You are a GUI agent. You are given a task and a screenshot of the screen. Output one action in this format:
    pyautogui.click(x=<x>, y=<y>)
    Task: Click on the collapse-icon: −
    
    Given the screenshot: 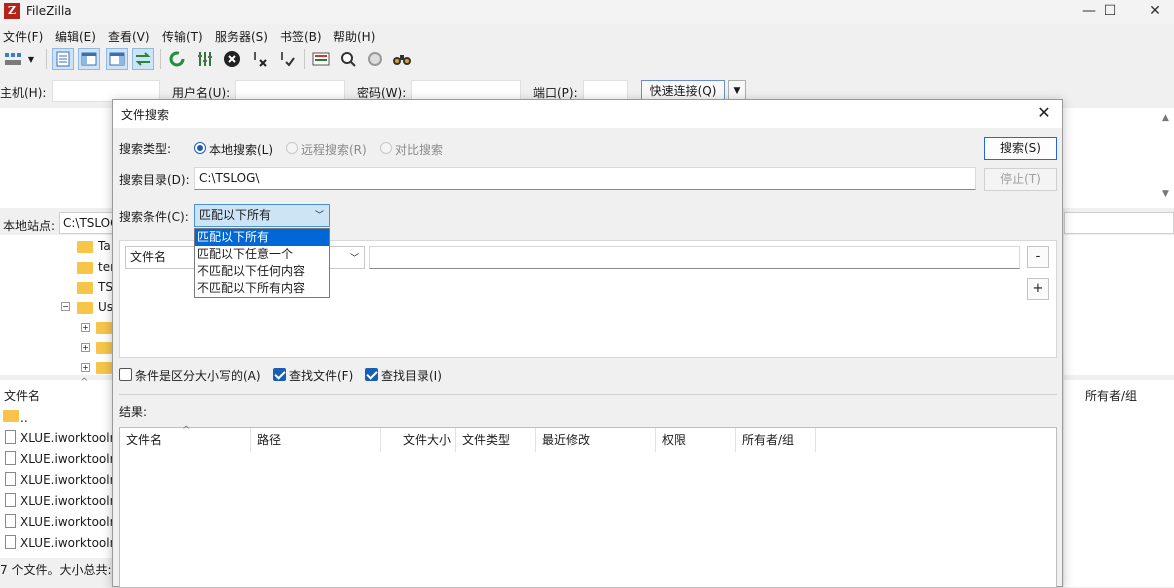 What is the action you would take?
    pyautogui.click(x=65, y=306)
    